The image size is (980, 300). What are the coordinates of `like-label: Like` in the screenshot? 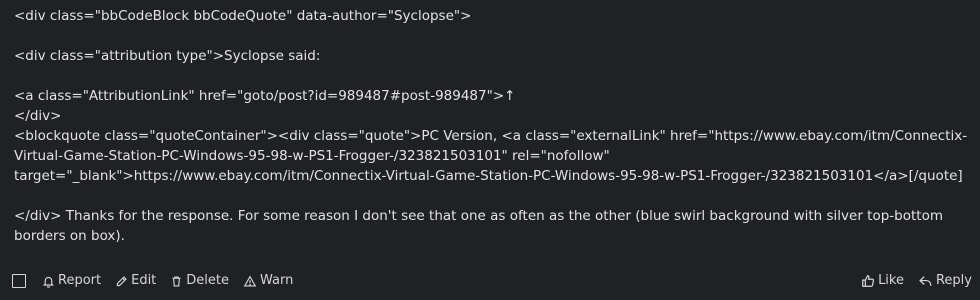 It's located at (891, 280).